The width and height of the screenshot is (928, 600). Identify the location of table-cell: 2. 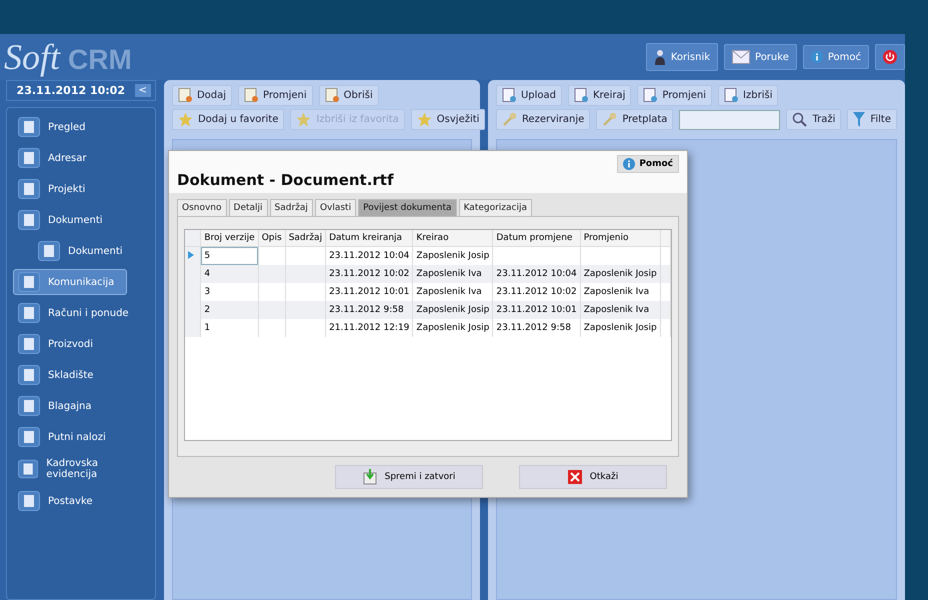
(207, 310).